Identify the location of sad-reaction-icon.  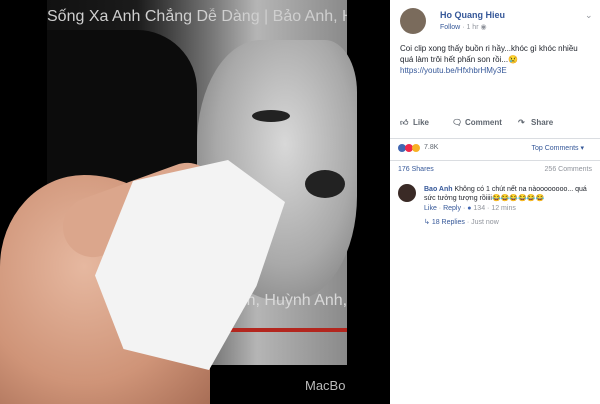
(416, 148).